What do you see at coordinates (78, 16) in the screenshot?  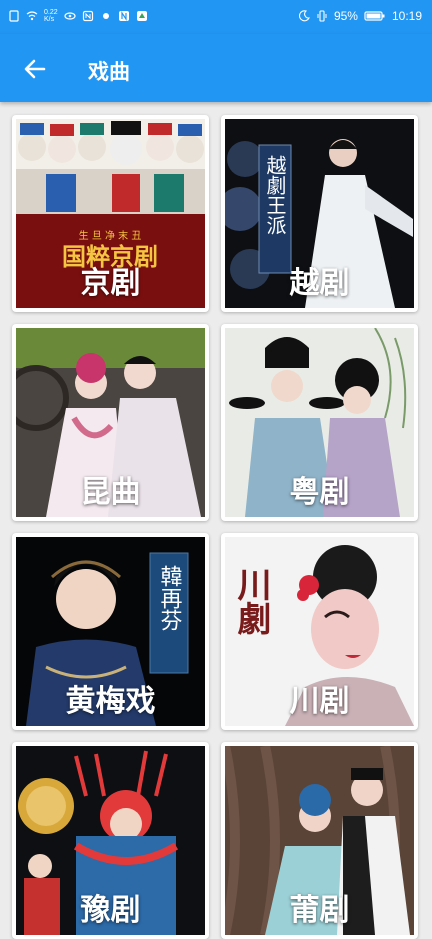 I see `status-left-icons: 0.22 K/s` at bounding box center [78, 16].